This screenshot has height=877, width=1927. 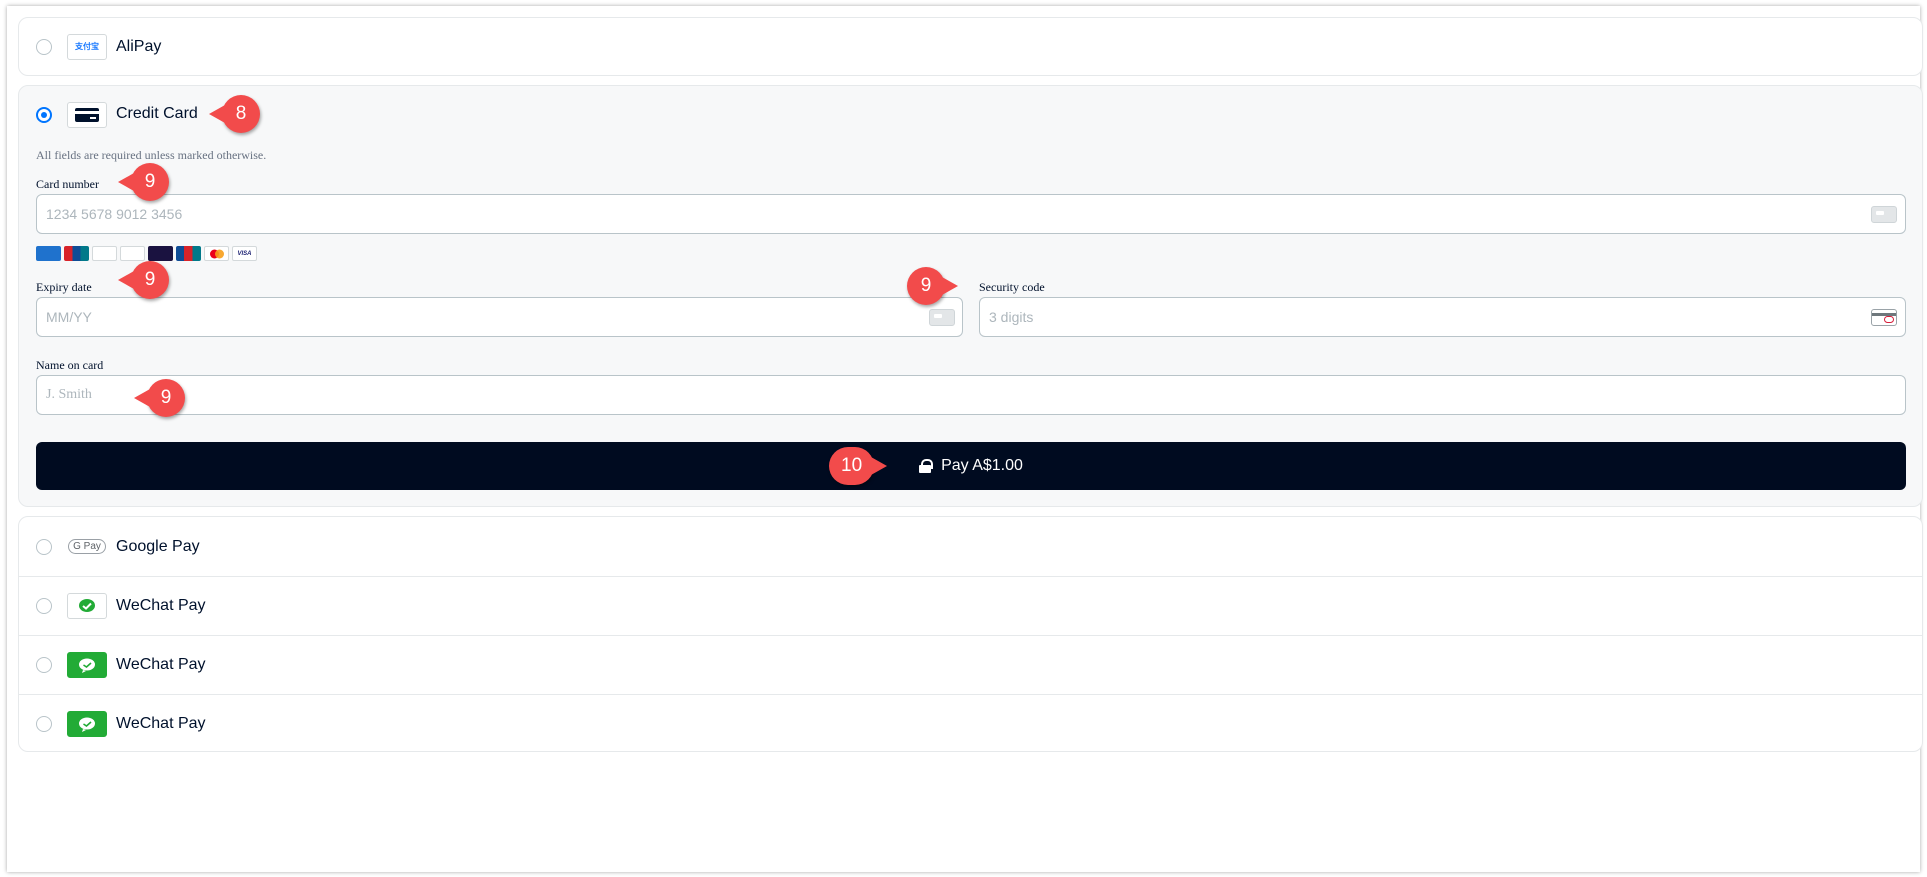 What do you see at coordinates (1012, 287) in the screenshot?
I see `security-code-label: Security code` at bounding box center [1012, 287].